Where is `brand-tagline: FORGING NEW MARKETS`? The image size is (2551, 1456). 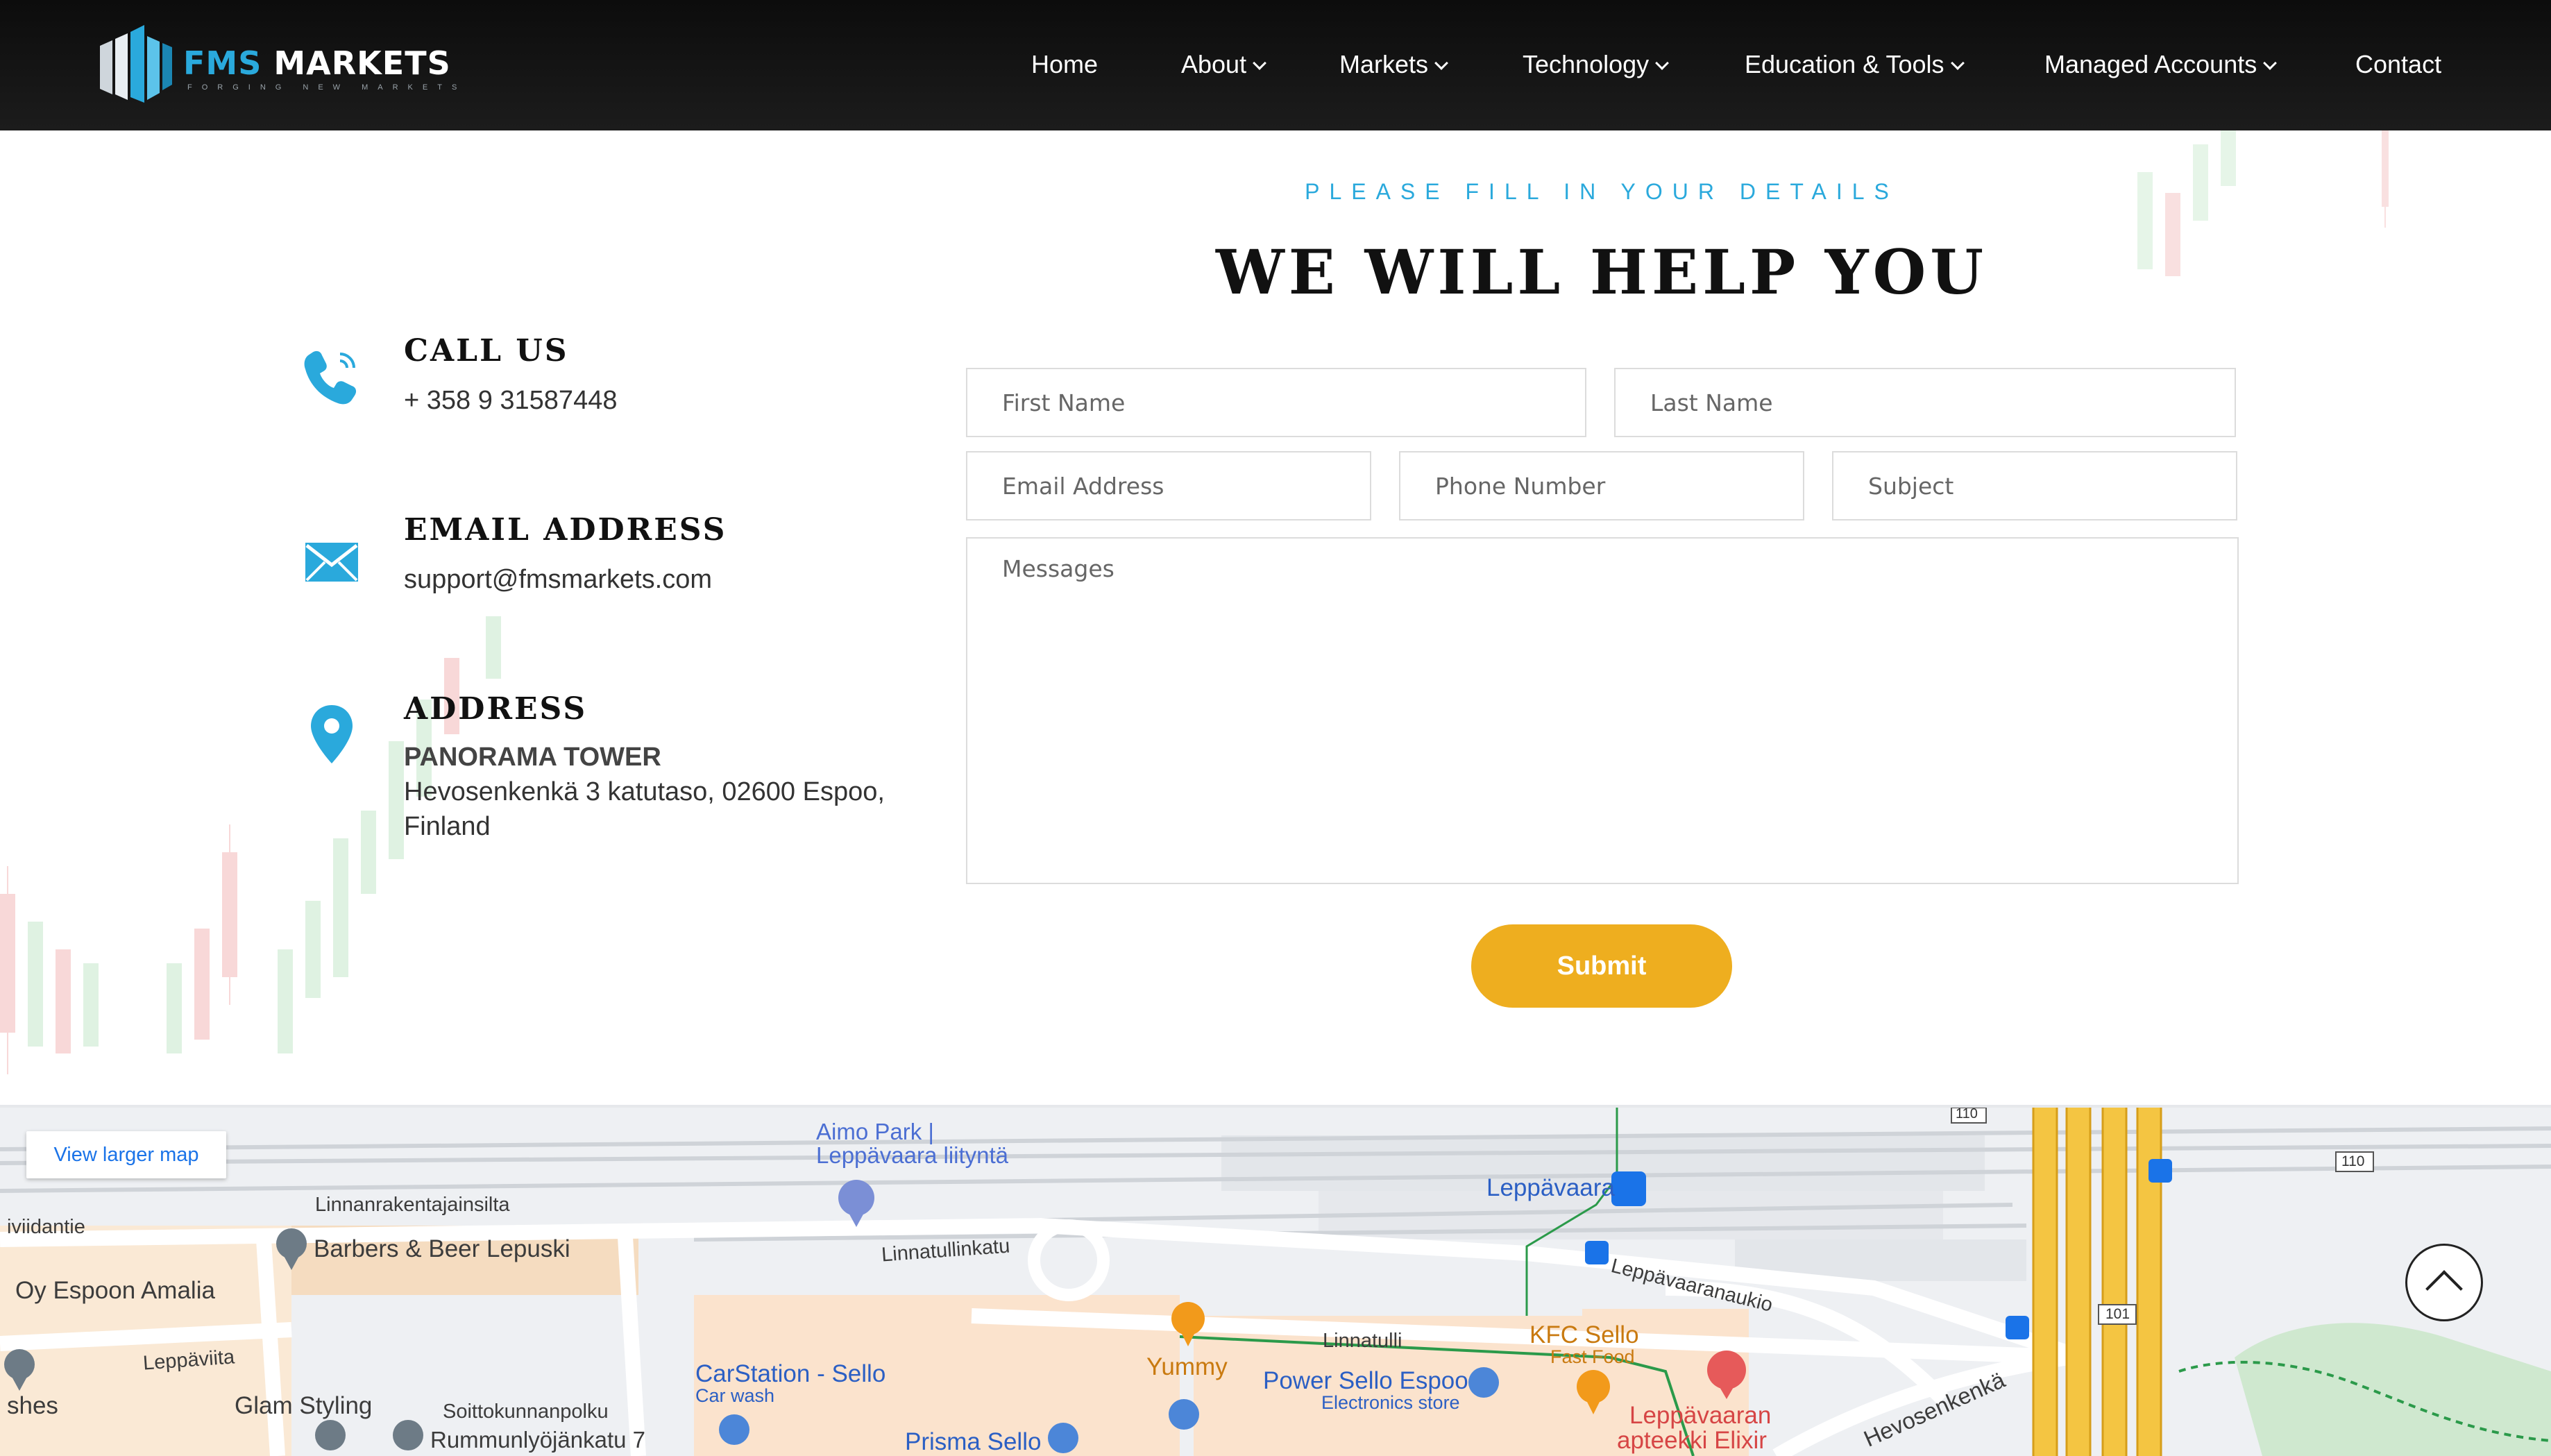 brand-tagline: FORGING NEW MARKETS is located at coordinates (327, 87).